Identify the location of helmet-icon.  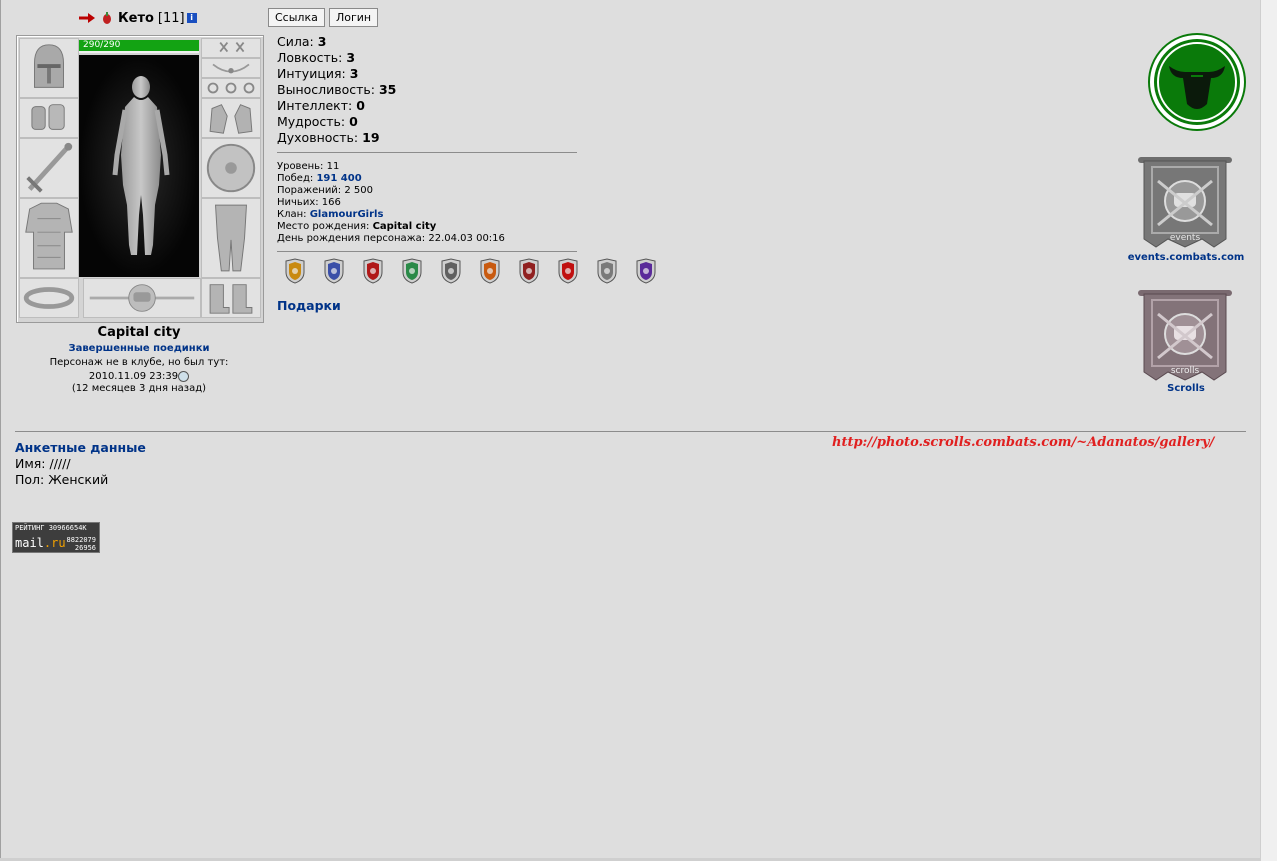
(49, 66).